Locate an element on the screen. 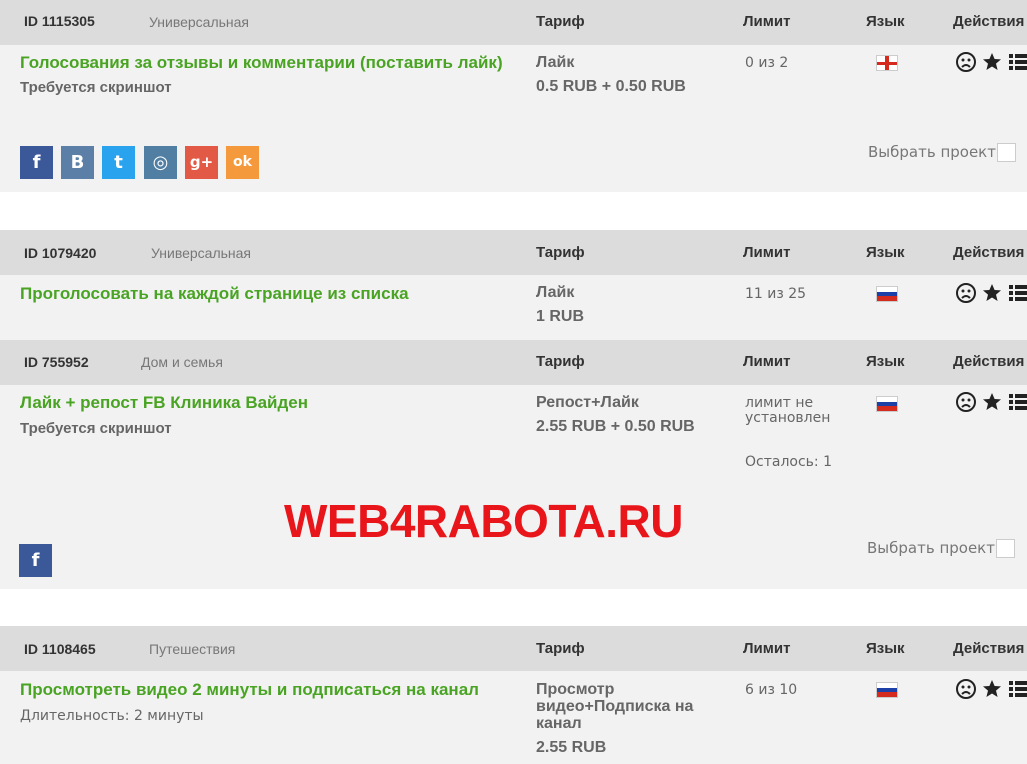  task-tariff: Лайк 0.5 RUB + 0.50 RUB is located at coordinates (611, 75).